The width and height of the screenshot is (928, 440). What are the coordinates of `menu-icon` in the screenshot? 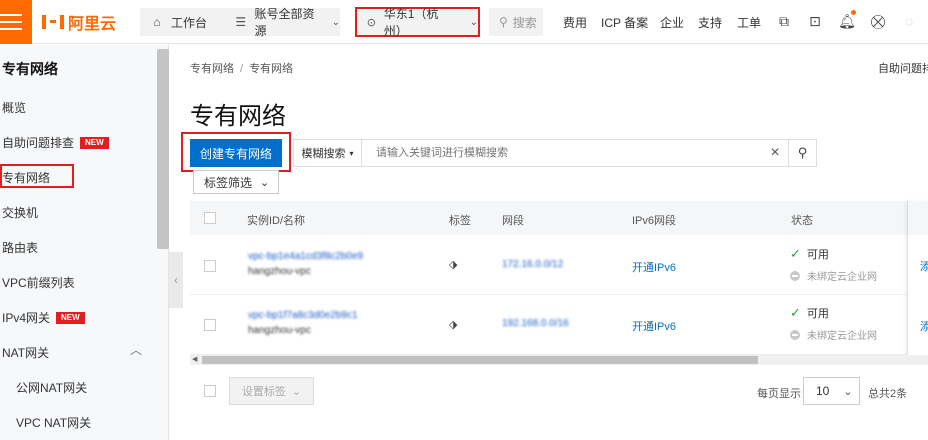 It's located at (16, 22).